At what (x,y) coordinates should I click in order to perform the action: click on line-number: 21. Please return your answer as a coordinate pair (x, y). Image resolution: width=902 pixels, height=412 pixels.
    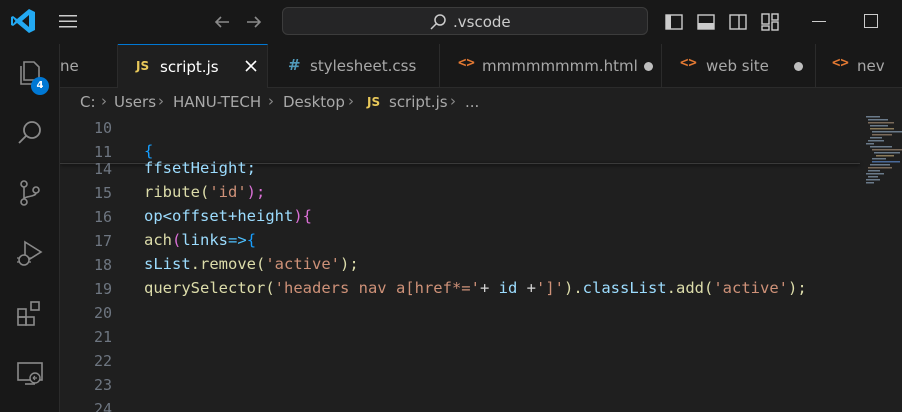
    Looking at the image, I should click on (102, 337).